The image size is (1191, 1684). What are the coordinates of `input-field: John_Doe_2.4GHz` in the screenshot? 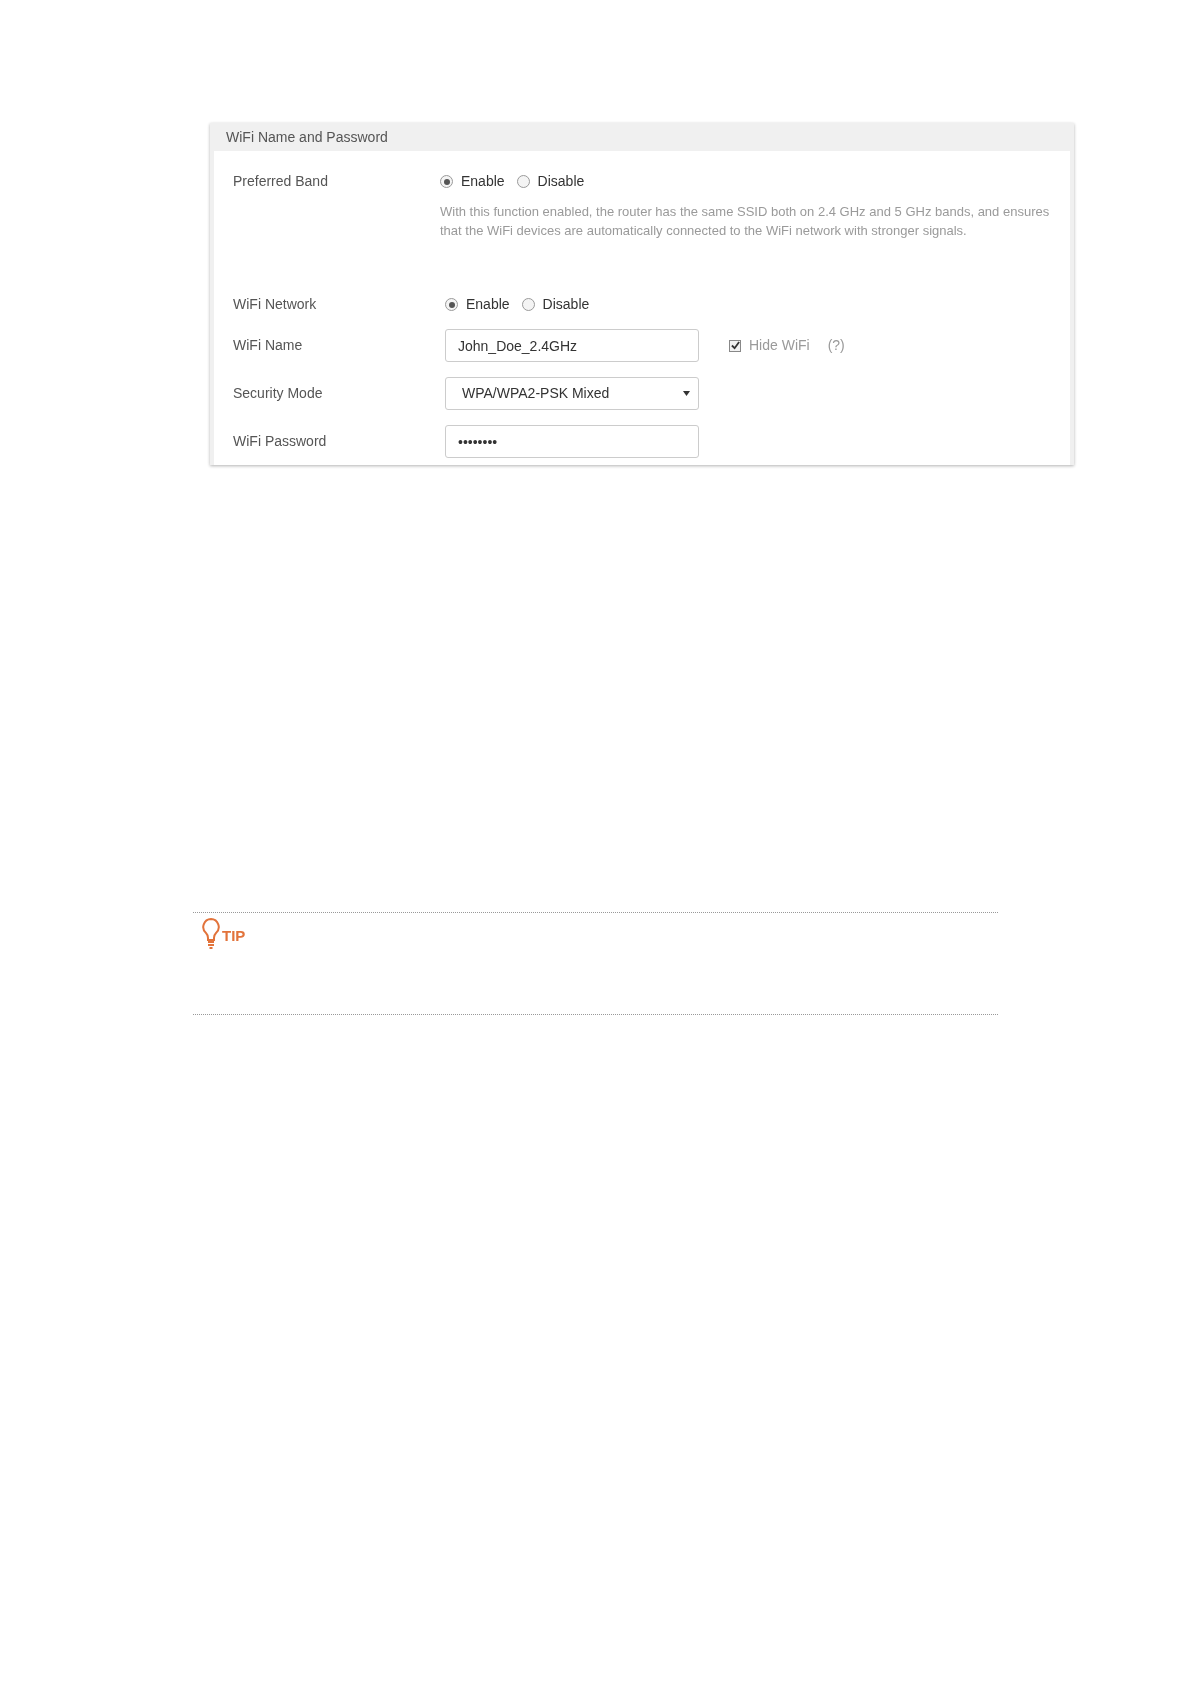 It's located at (572, 345).